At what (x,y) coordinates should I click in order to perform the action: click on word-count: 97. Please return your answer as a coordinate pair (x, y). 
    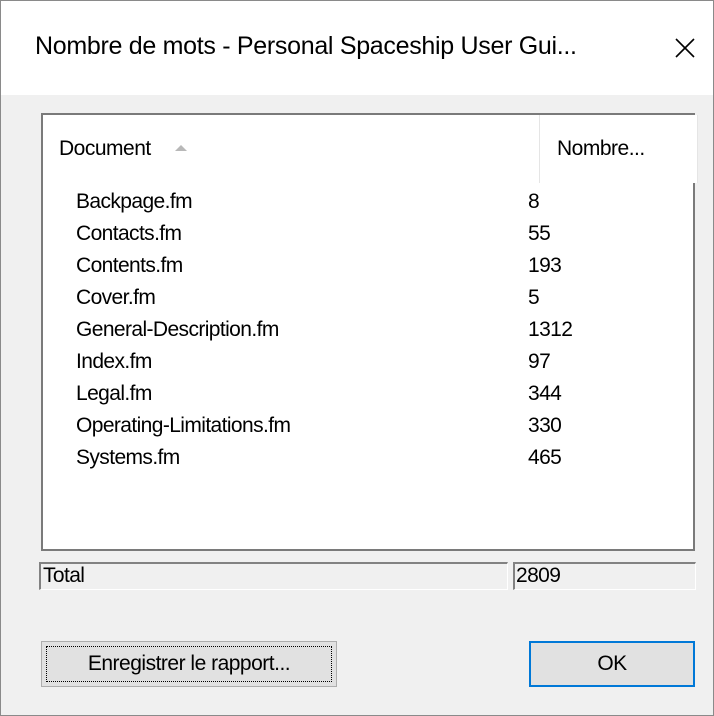
    Looking at the image, I should click on (539, 361).